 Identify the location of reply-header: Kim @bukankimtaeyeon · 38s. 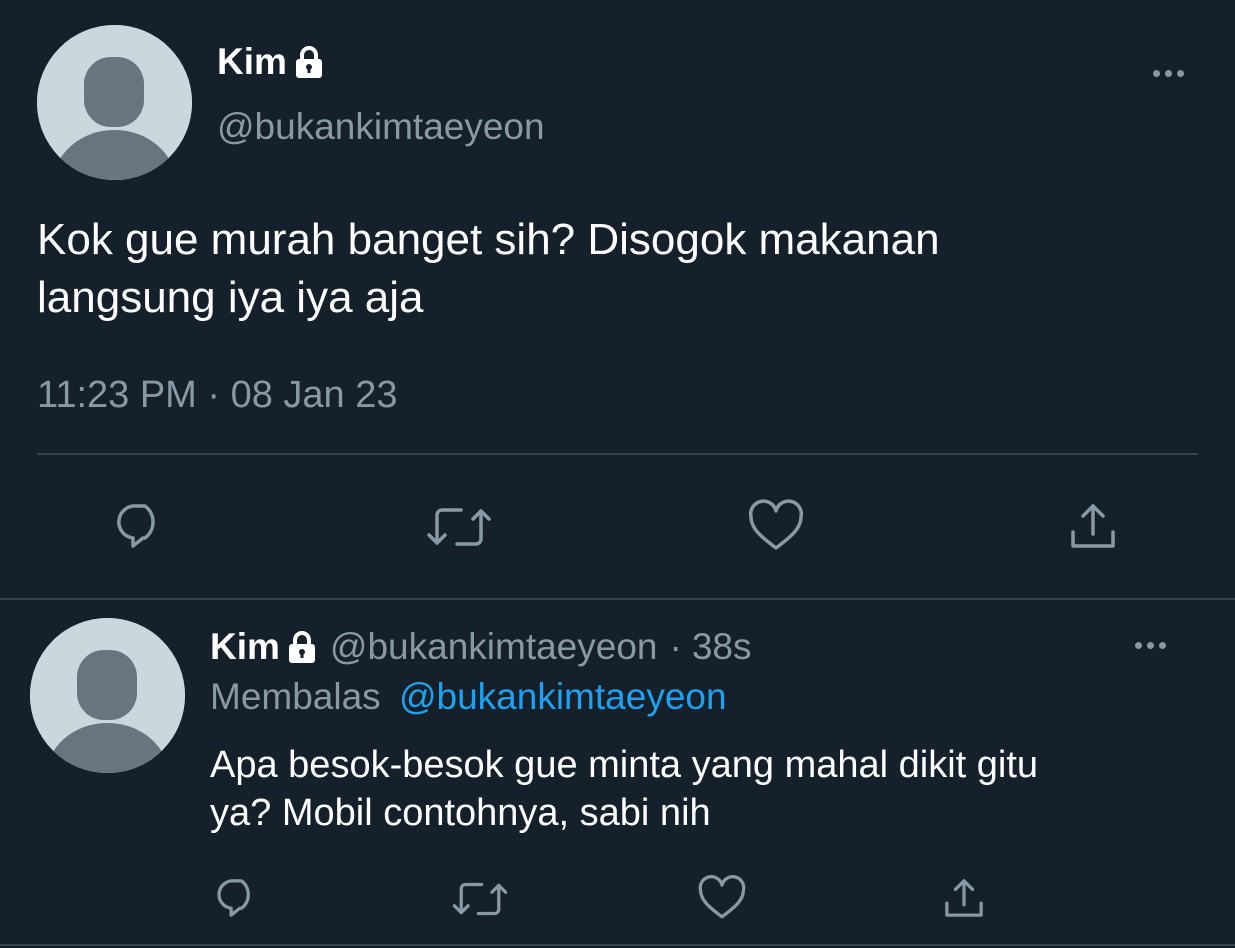
(480, 647).